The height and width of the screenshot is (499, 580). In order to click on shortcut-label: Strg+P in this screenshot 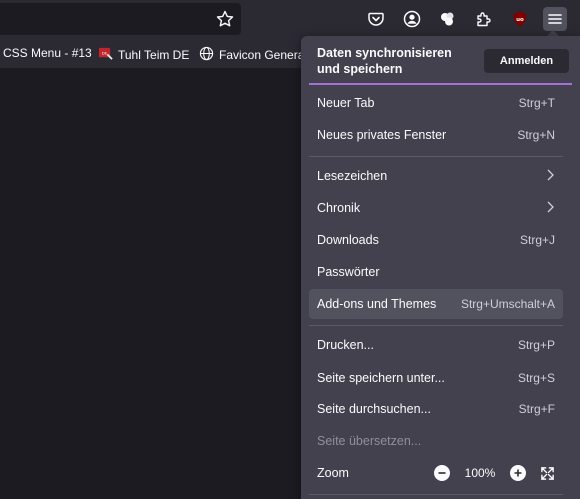, I will do `click(536, 345)`.